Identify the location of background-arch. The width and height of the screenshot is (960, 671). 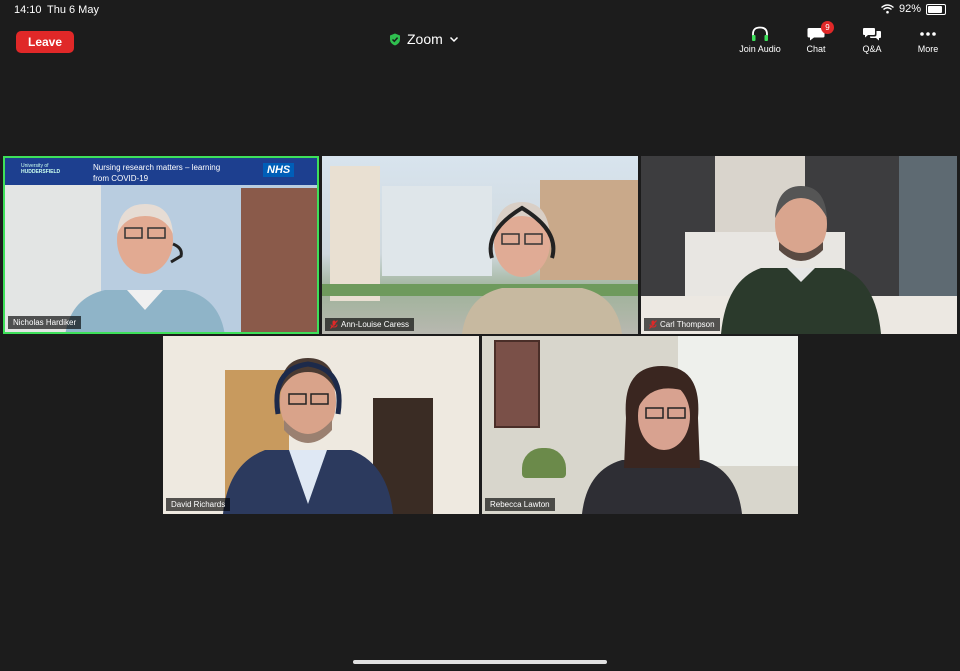
(355, 233).